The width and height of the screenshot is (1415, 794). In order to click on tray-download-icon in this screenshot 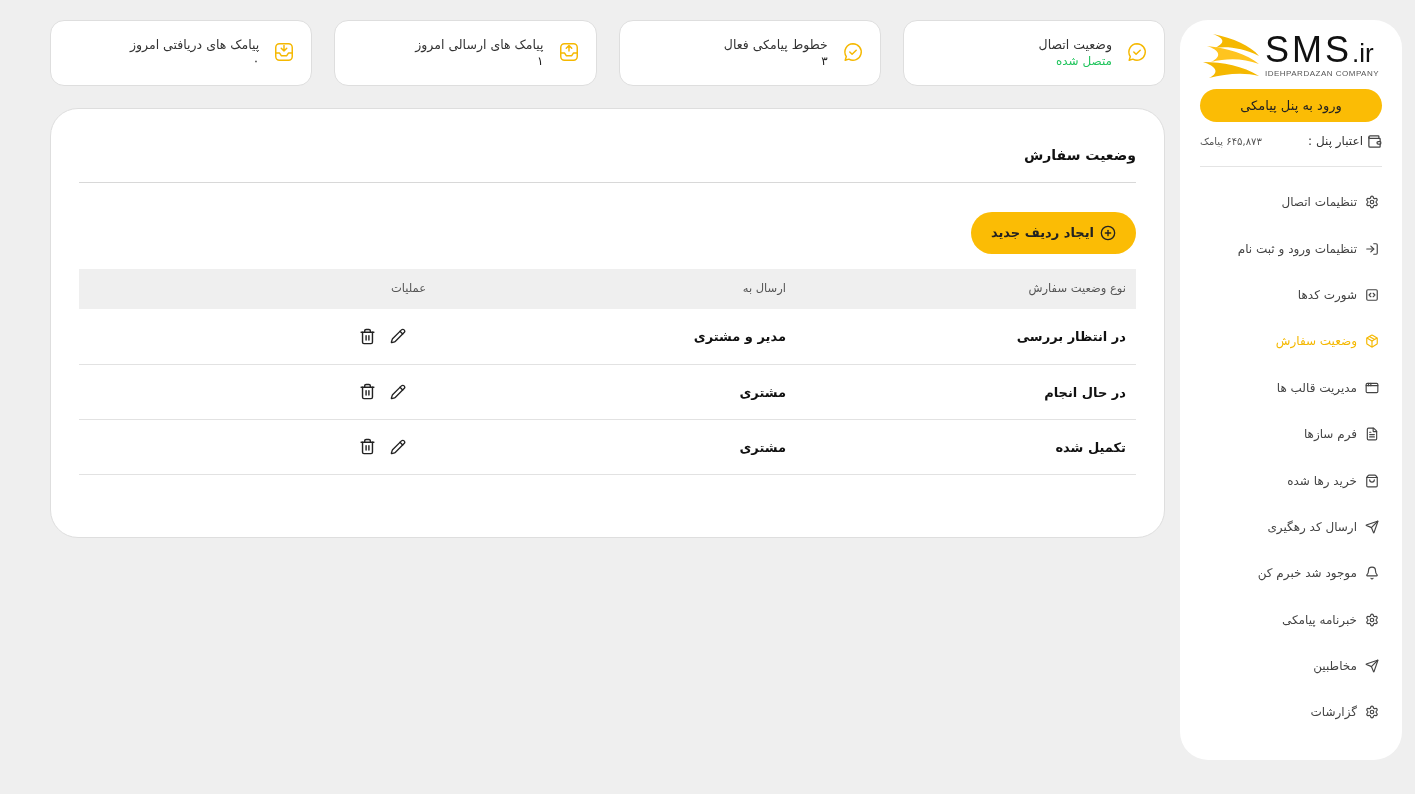, I will do `click(284, 52)`.